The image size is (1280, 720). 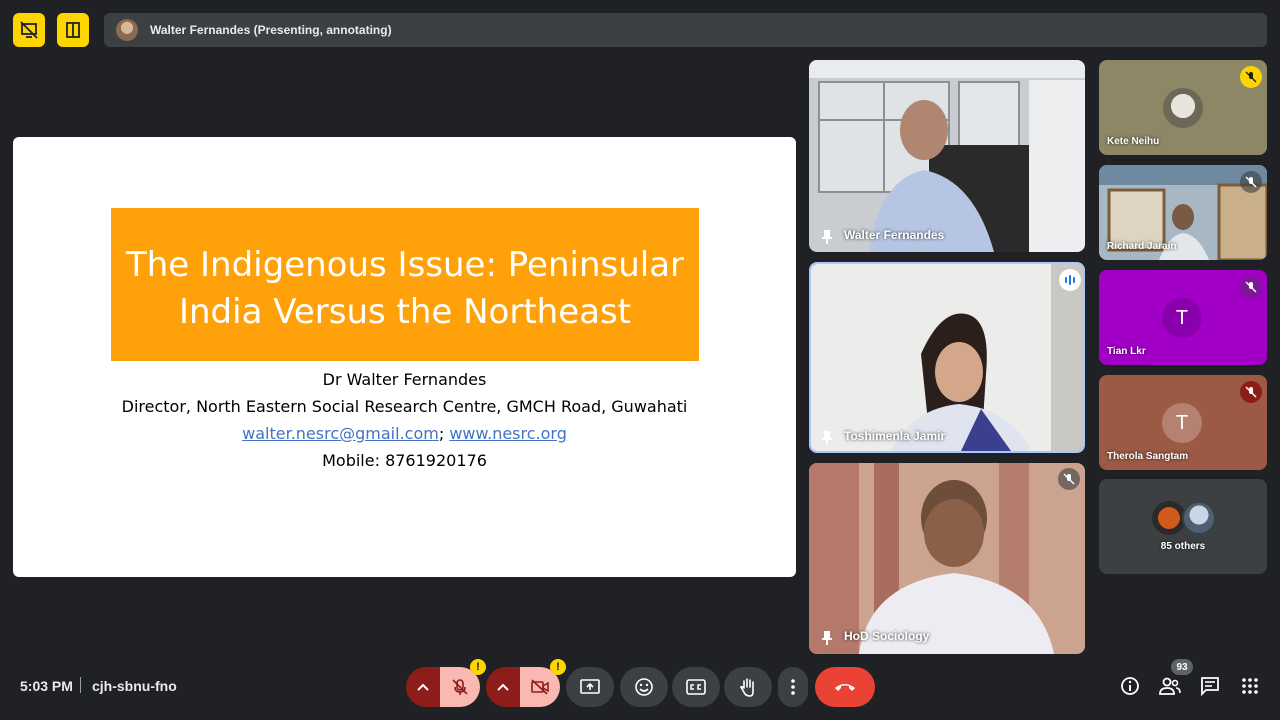 I want to click on slide-mobile: Mobile: 8761920176, so click(x=404, y=460).